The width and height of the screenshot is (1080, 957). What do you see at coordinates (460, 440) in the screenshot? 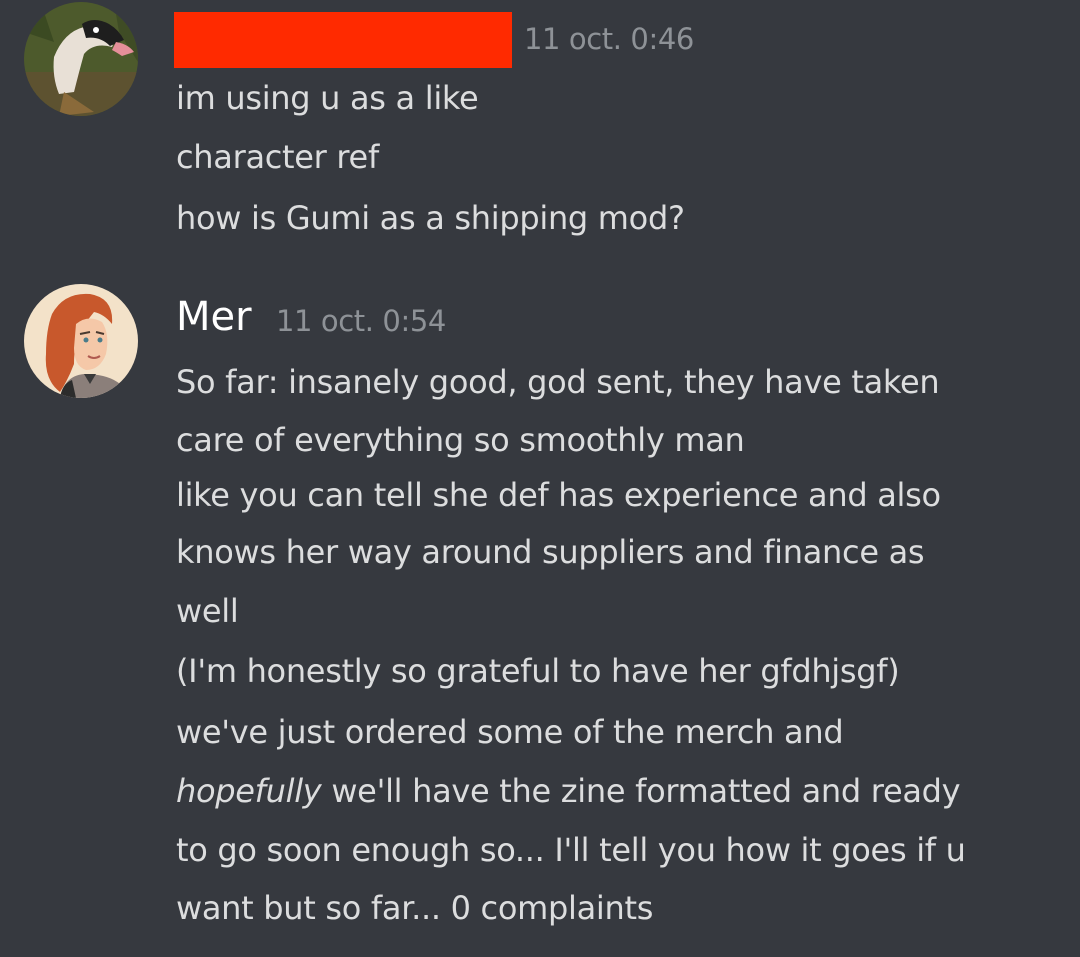
I see `message-line: care of everything so smoothly man` at bounding box center [460, 440].